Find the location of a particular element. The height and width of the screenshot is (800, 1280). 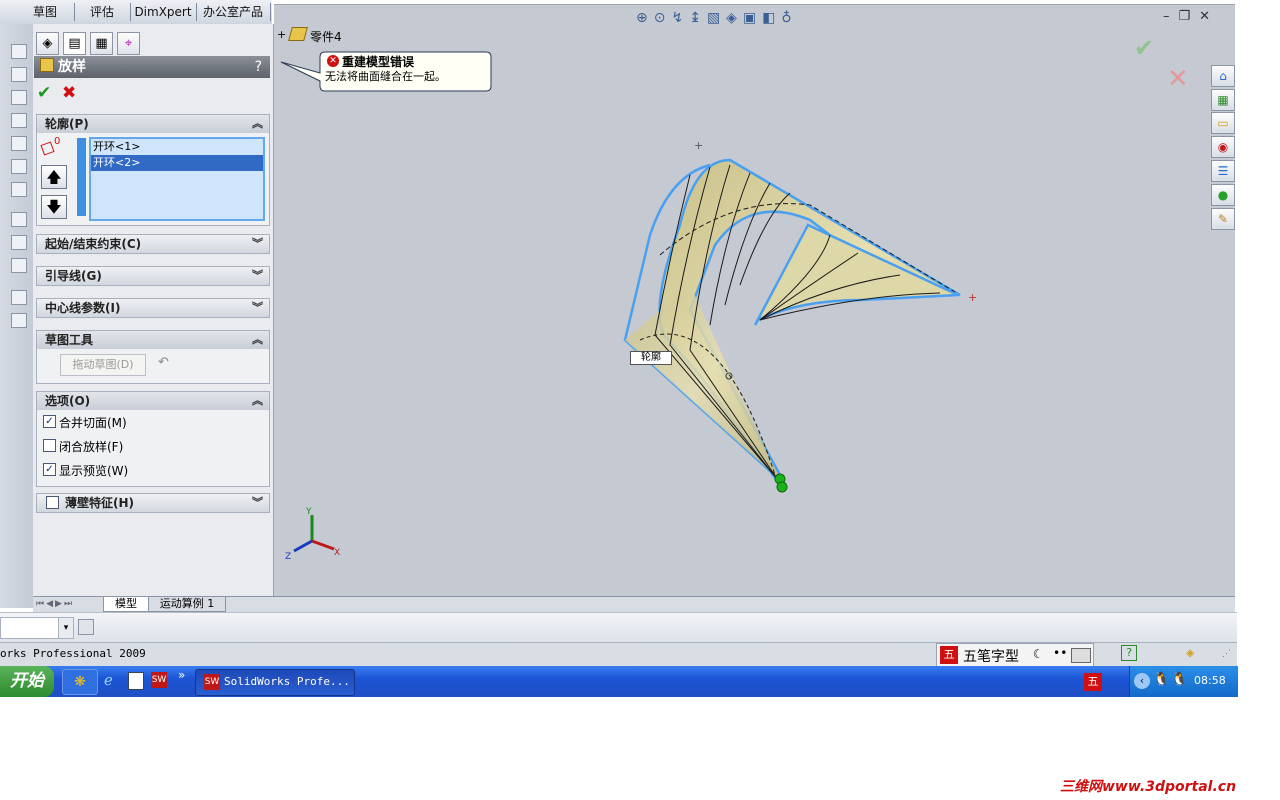

qq-icon: 🐧 is located at coordinates (1161, 679).